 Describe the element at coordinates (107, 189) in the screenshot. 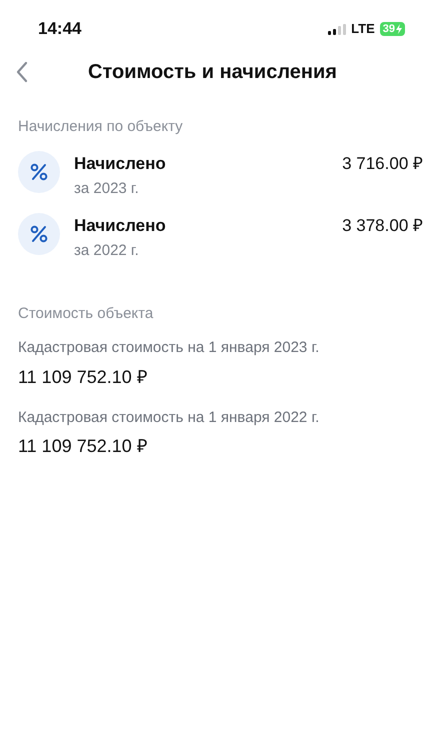

I see `charge-period: за 2023 г.` at that location.